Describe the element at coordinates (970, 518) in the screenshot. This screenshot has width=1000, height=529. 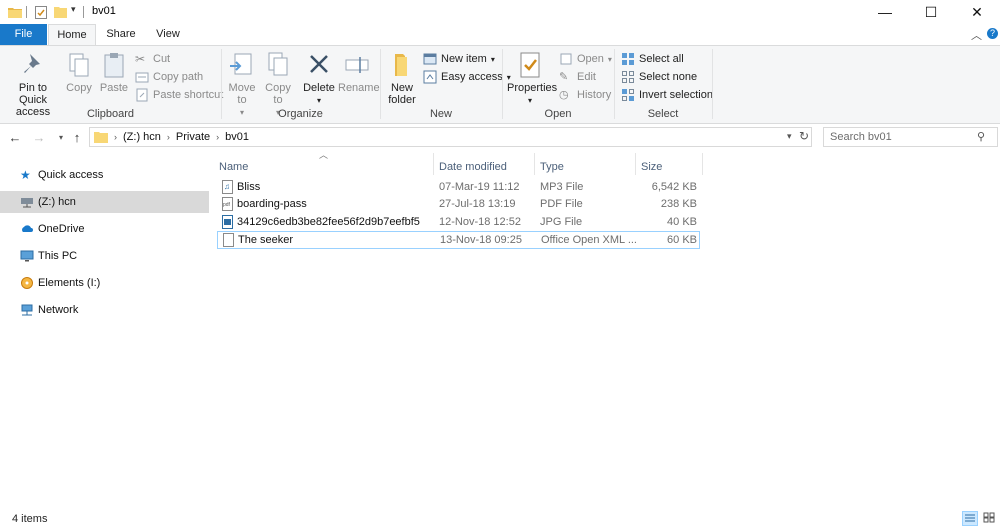
I see `details-view-button` at that location.